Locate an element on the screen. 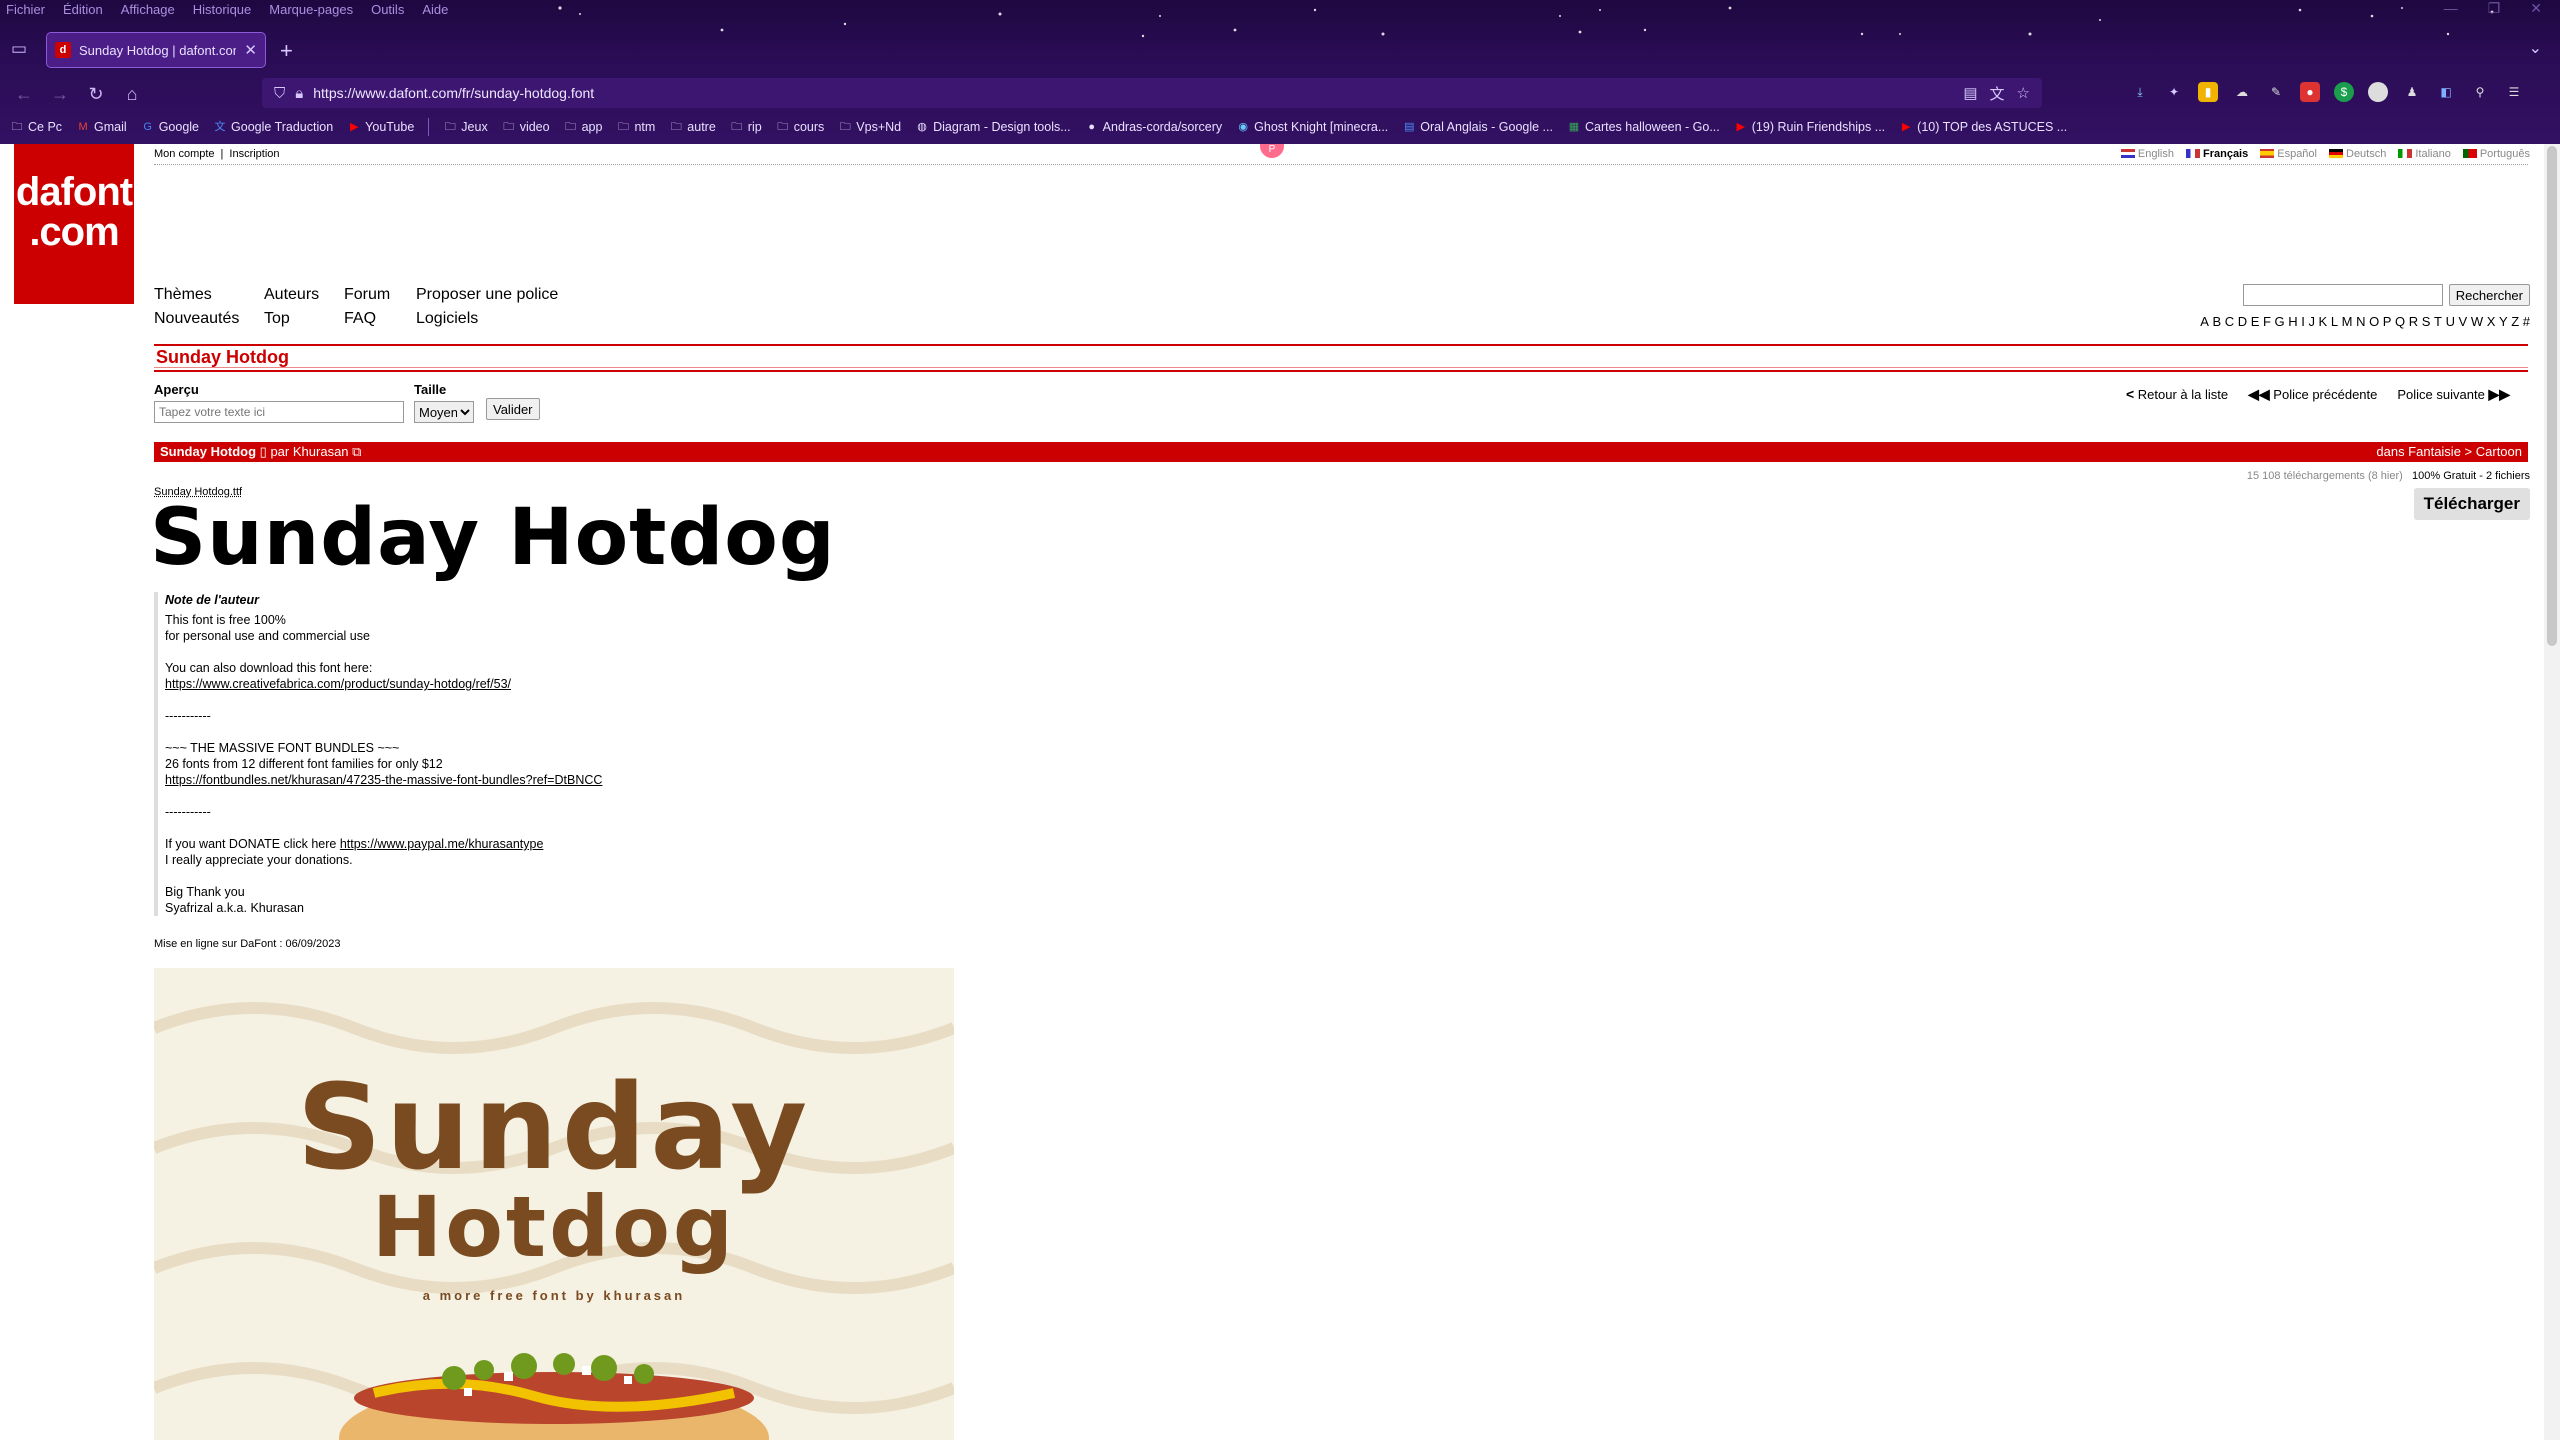  alphabet-letter: S is located at coordinates (2426, 321).